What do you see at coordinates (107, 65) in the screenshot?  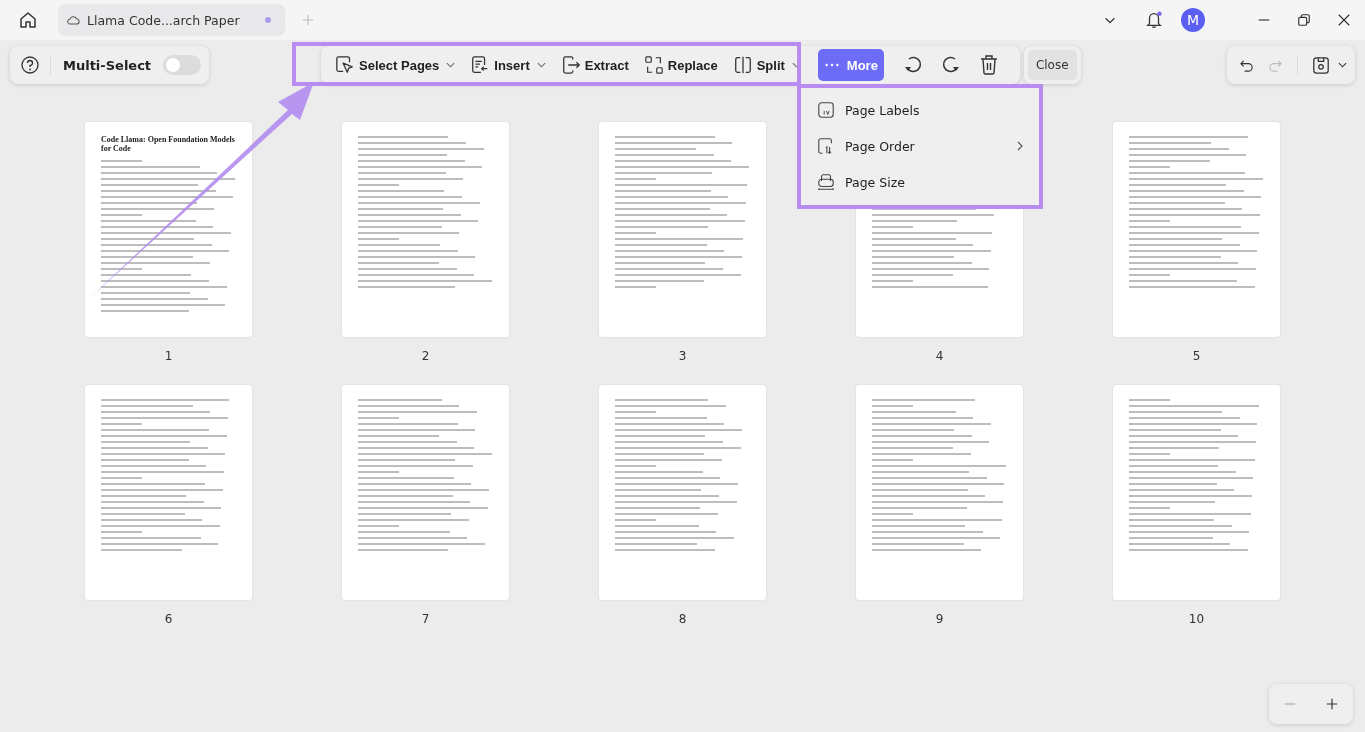 I see `multi-select-label: Multi-Select` at bounding box center [107, 65].